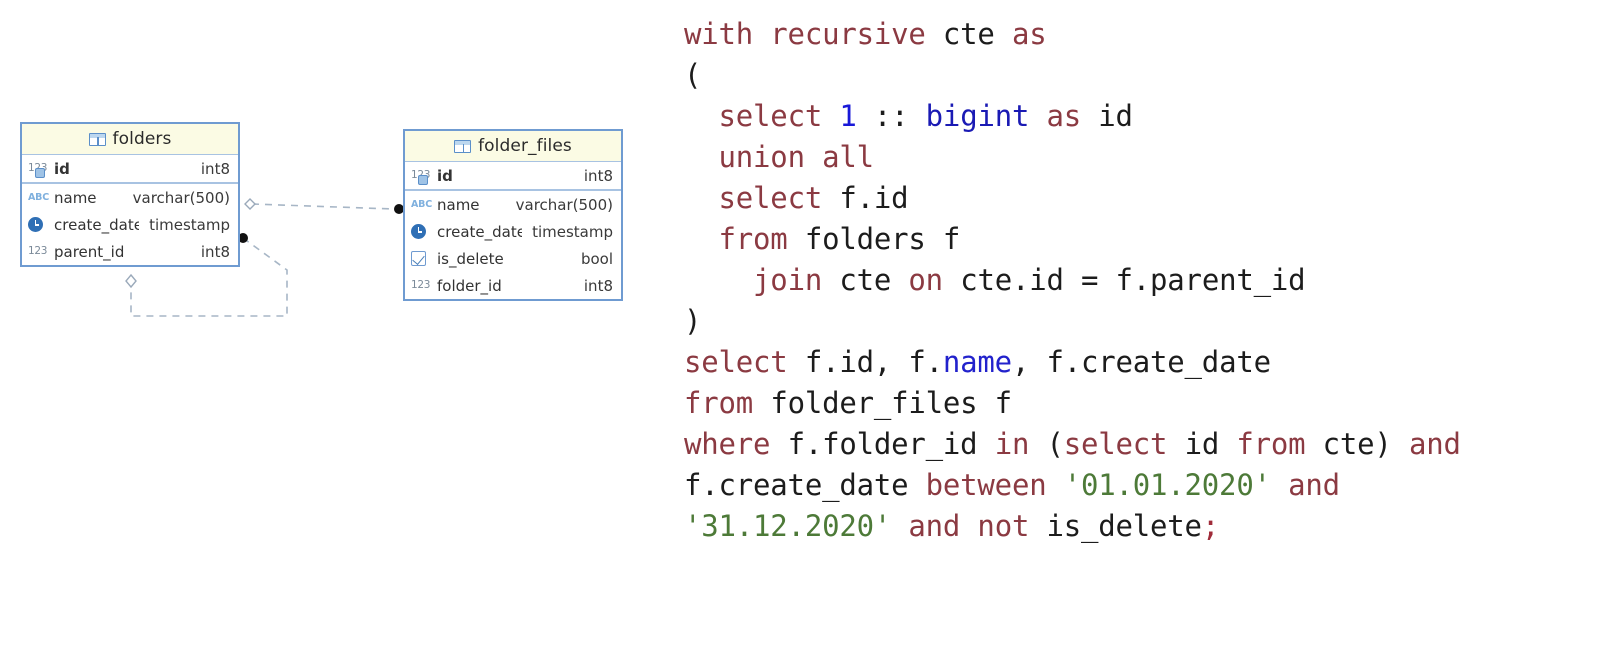 The image size is (1600, 653). What do you see at coordinates (513, 258) in the screenshot?
I see `table-row: is_delete bool` at bounding box center [513, 258].